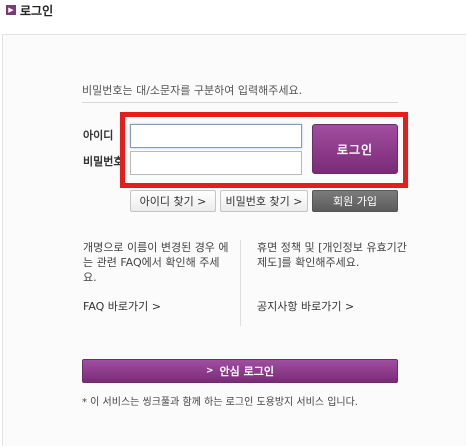 Image resolution: width=468 pixels, height=446 pixels. Describe the element at coordinates (192, 90) in the screenshot. I see `password-hint: 비밀번호는 대/소문자를 구분하여 입력해주세요.` at that location.